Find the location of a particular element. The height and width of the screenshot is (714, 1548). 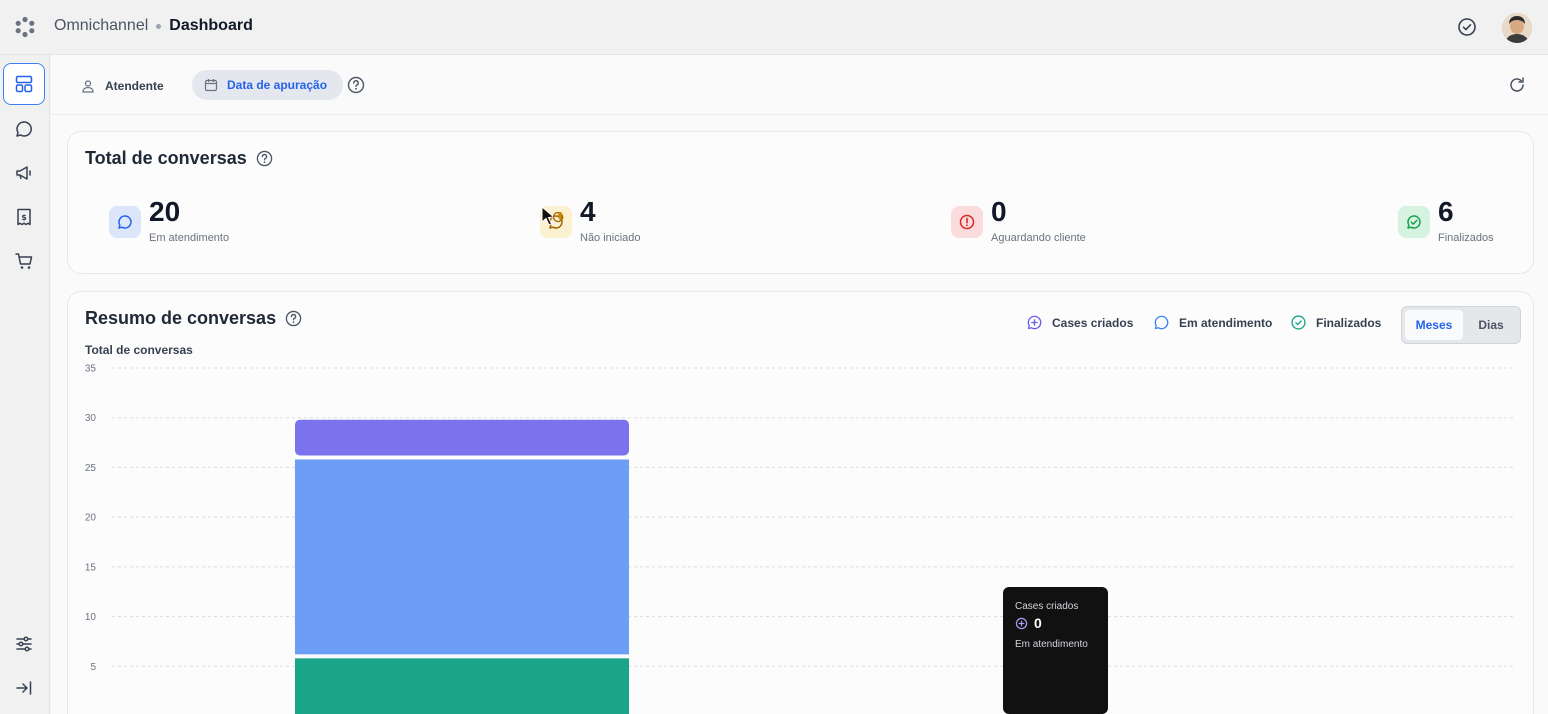

tooltip-label: Em atendimento is located at coordinates (1051, 644).